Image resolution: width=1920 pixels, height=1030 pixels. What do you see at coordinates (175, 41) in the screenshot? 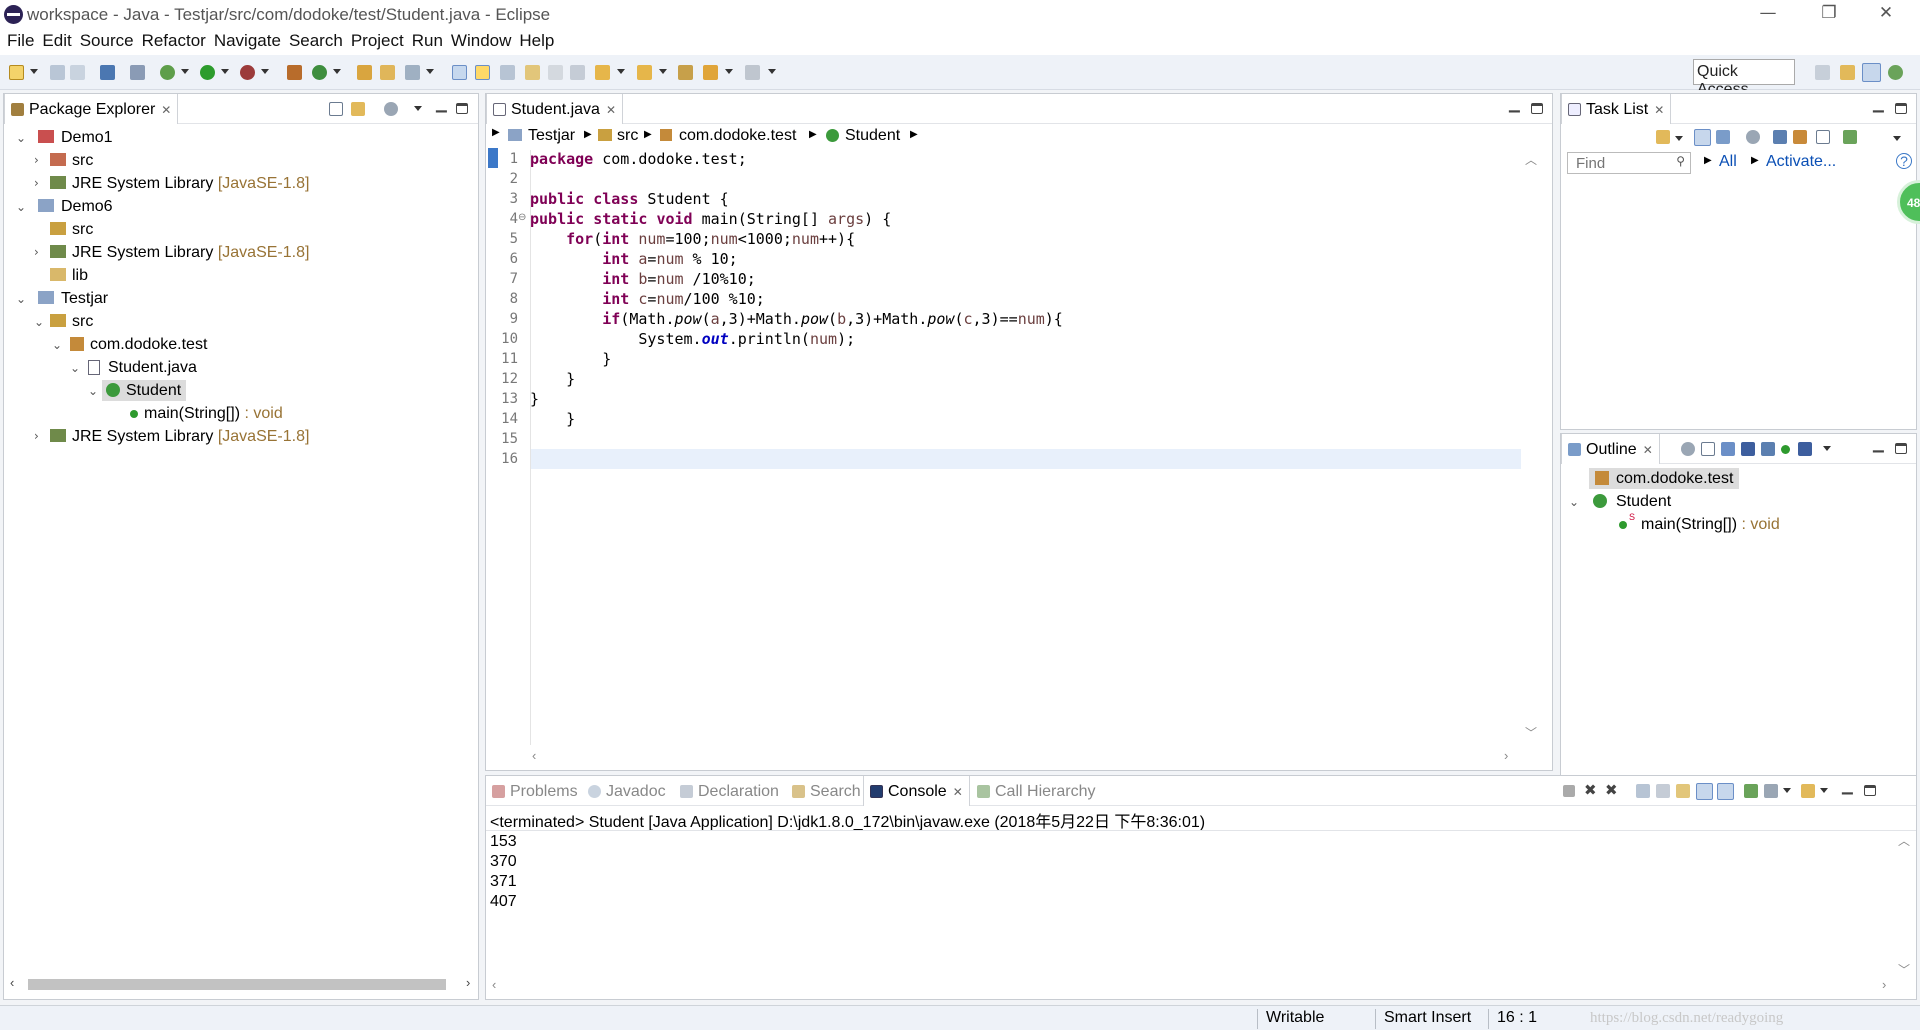
I see `menu-refactor: Refactor` at bounding box center [175, 41].